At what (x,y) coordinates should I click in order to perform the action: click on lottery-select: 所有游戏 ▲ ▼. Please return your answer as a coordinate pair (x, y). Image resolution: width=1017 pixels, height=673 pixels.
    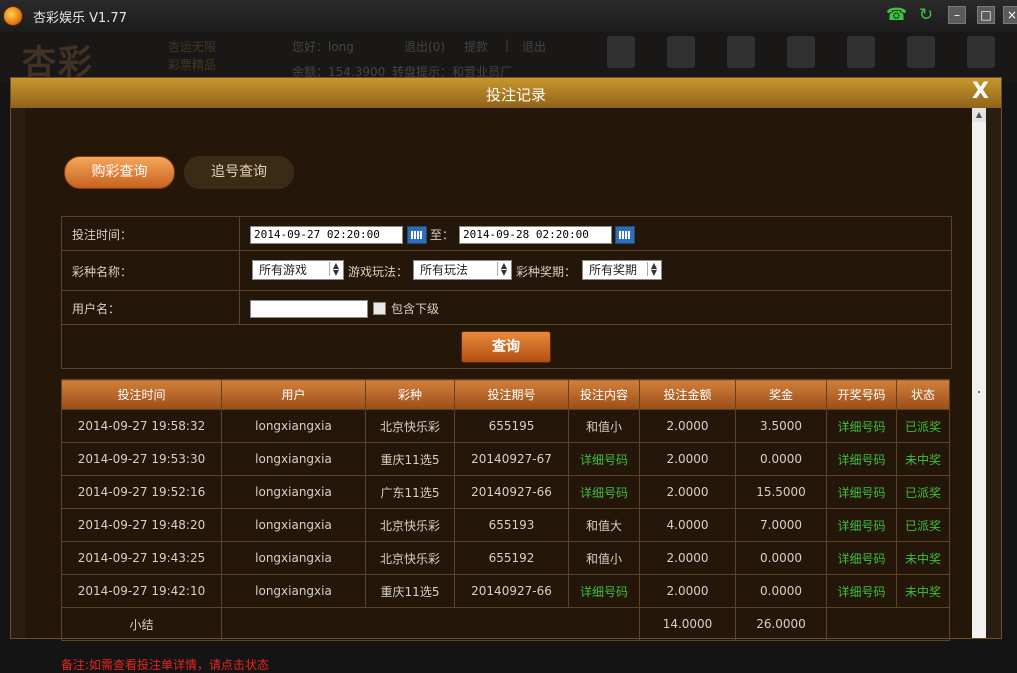
    Looking at the image, I should click on (298, 270).